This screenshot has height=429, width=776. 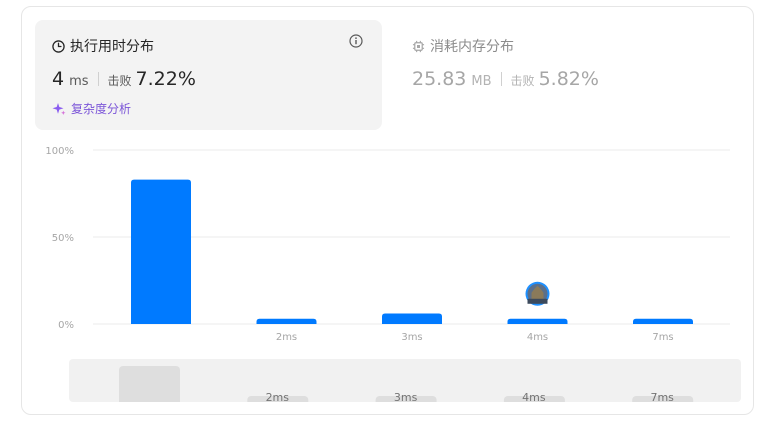 I want to click on x-tick-label: 7ms, so click(x=662, y=337).